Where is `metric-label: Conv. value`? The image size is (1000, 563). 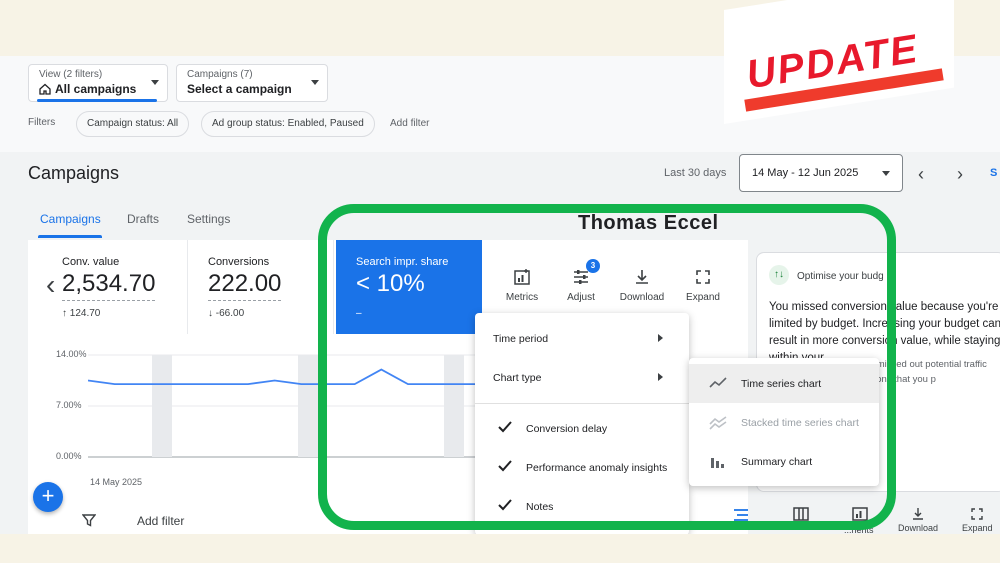
metric-label: Conv. value is located at coordinates (91, 262).